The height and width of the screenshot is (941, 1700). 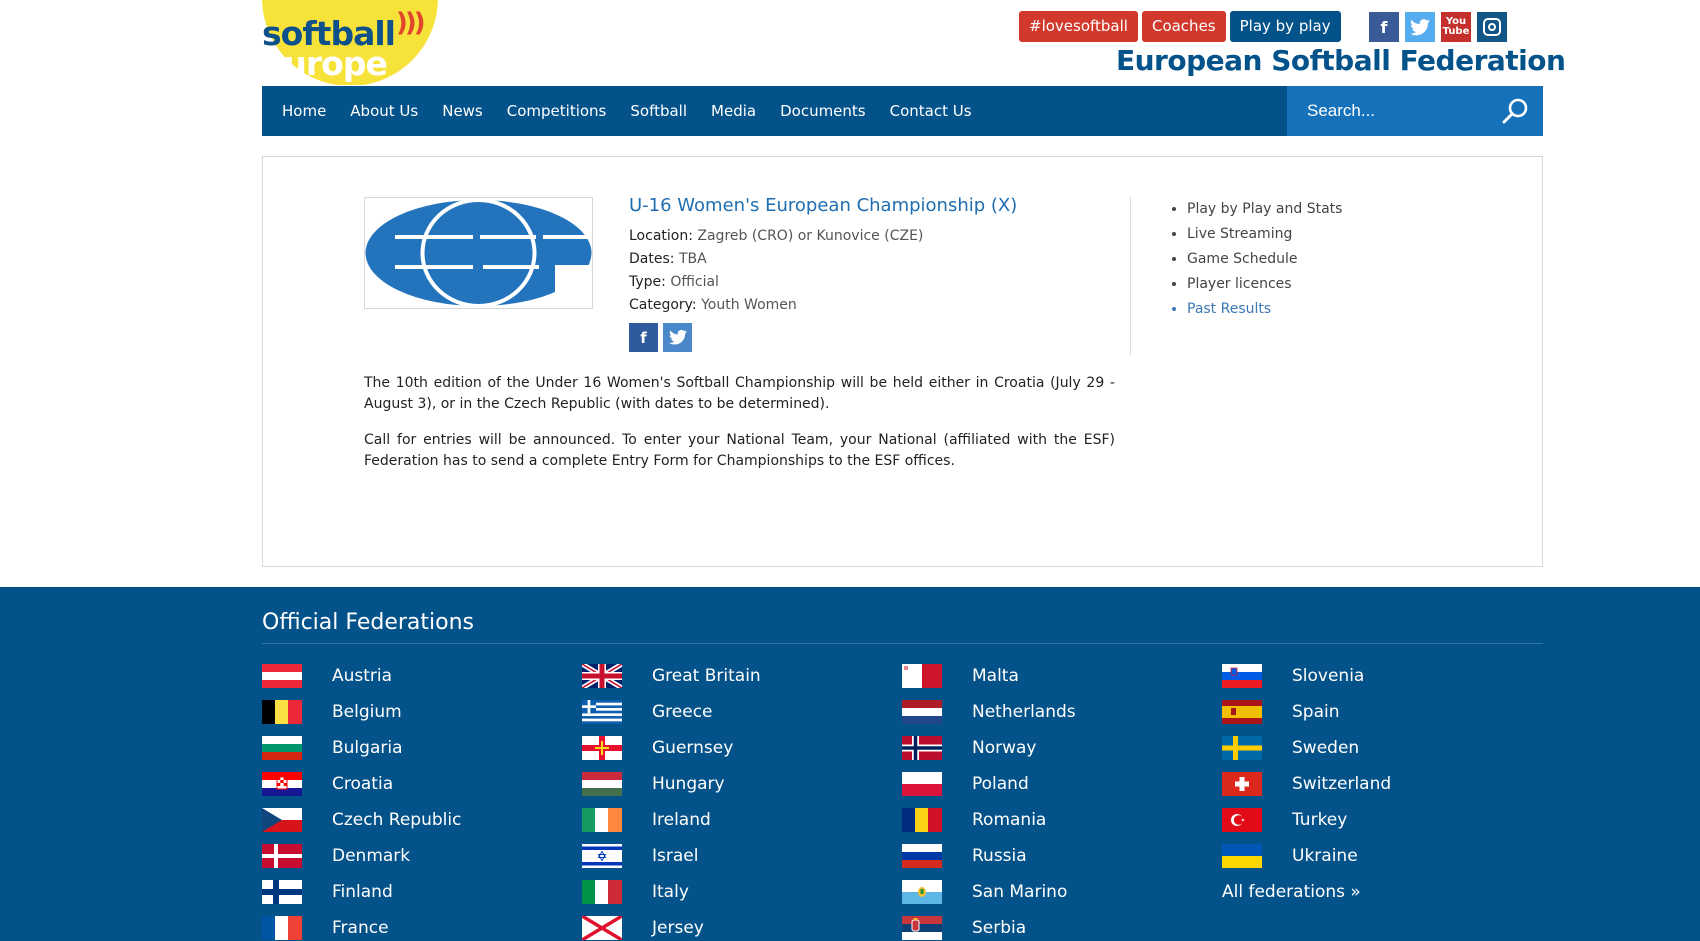 What do you see at coordinates (1382, 856) in the screenshot?
I see `federation-ukraine: Ukraine` at bounding box center [1382, 856].